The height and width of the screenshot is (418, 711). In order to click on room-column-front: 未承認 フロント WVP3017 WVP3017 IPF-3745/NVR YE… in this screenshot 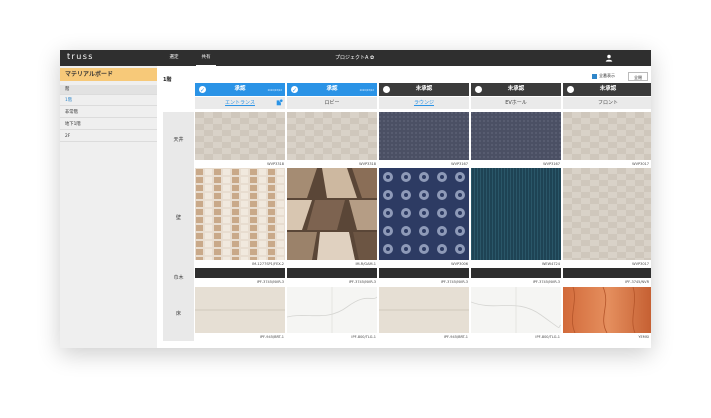, I will do `click(607, 215)`.